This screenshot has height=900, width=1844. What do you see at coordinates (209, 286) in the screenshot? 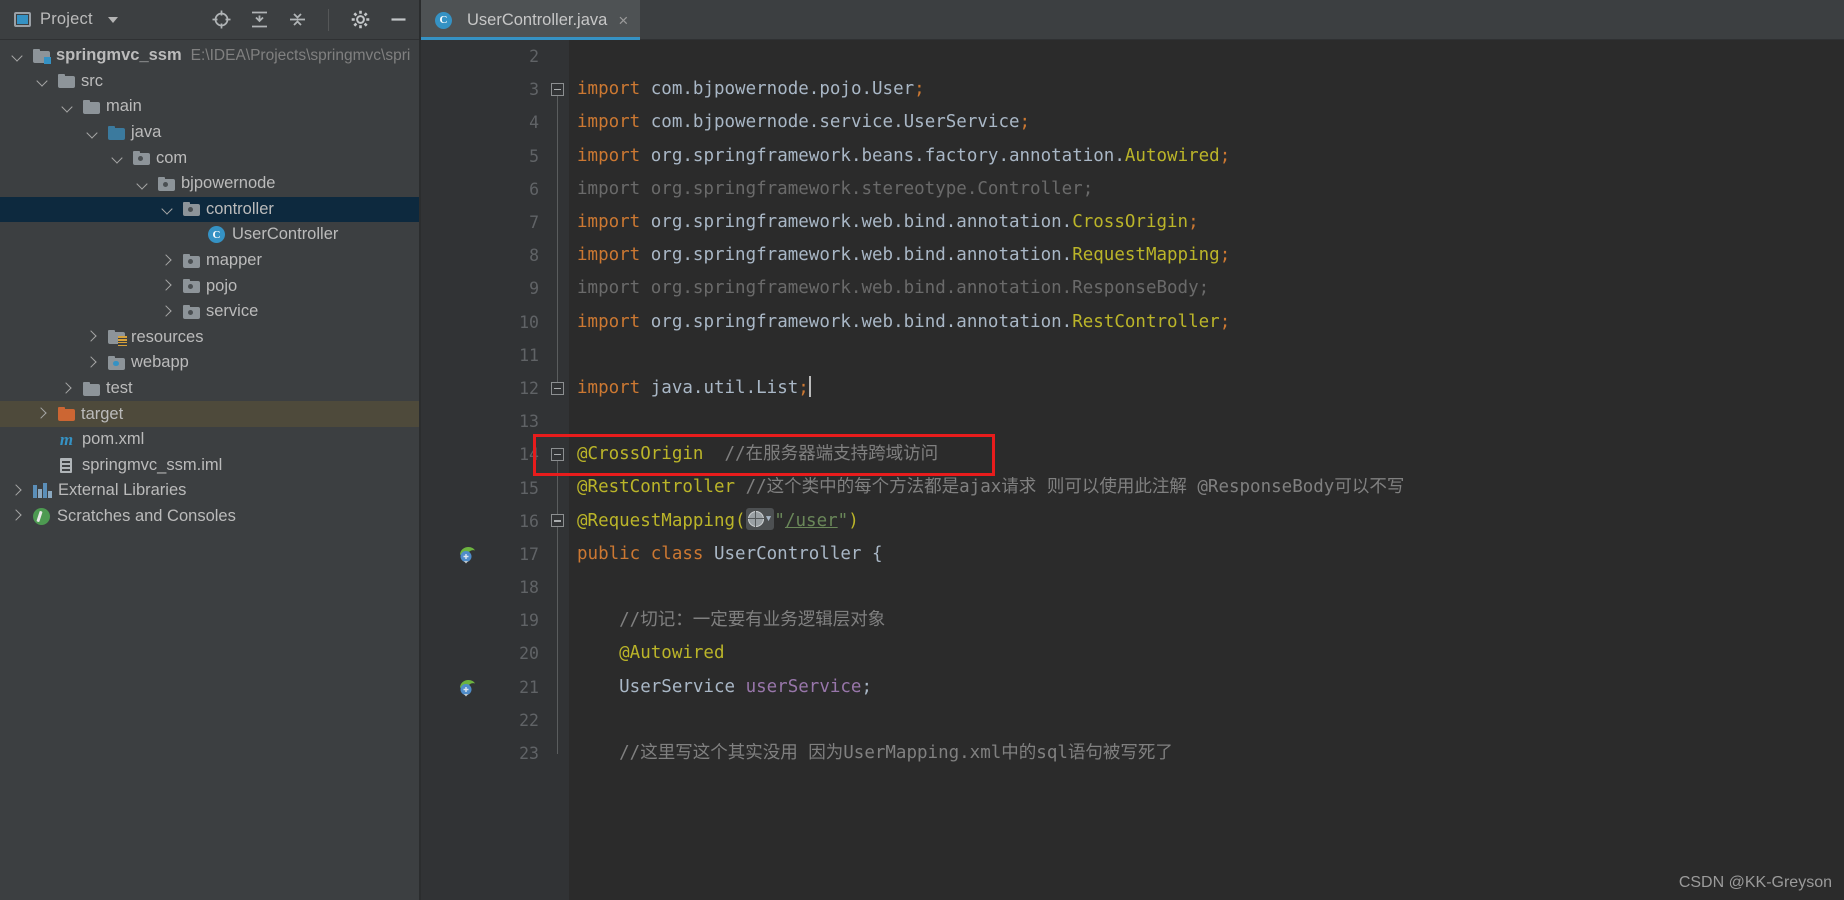
I see `tree-item-pojo: pojo` at bounding box center [209, 286].